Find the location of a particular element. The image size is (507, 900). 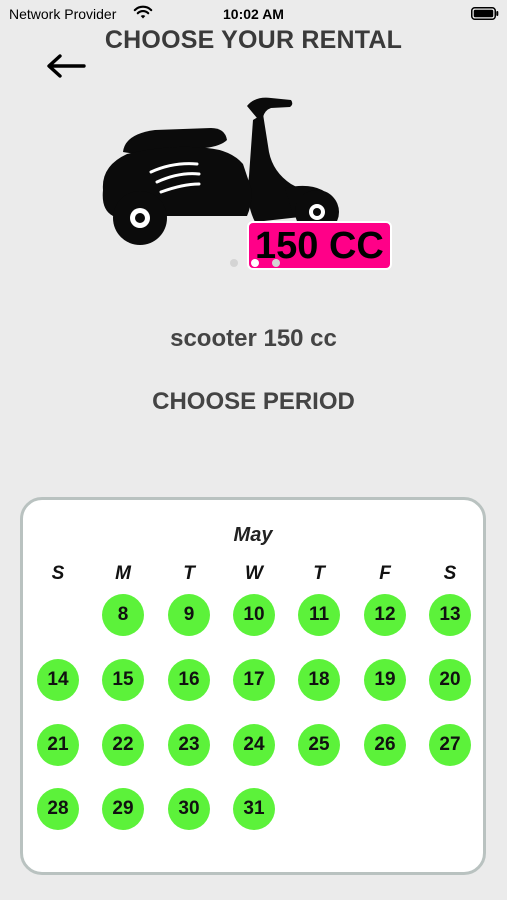

status-time: 10:02 AM is located at coordinates (253, 14).